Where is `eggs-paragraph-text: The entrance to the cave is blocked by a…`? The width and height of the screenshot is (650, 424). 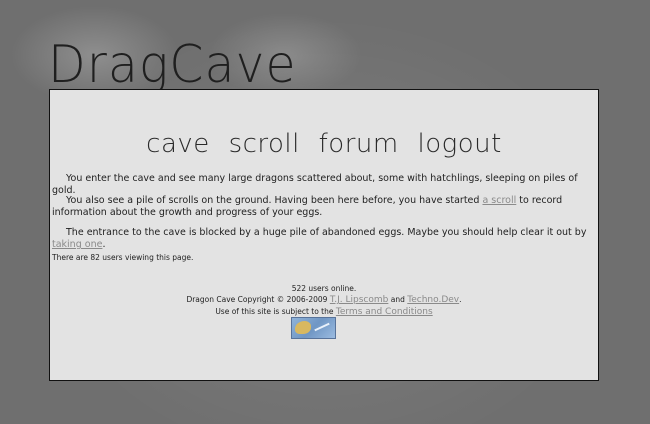 eggs-paragraph-text: The entrance to the cave is blocked by a… is located at coordinates (326, 232).